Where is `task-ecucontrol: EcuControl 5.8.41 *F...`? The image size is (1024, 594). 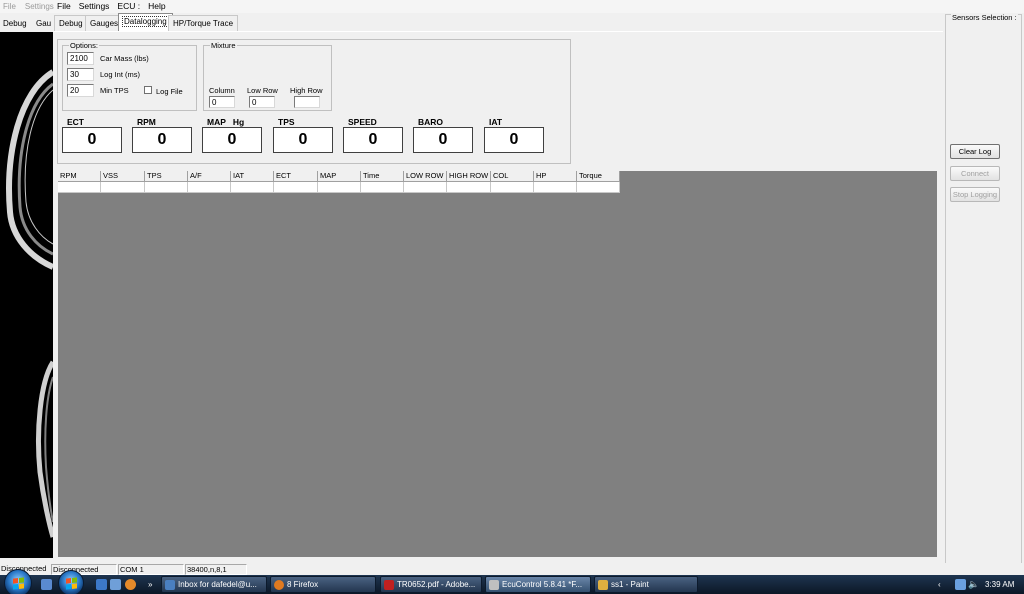 task-ecucontrol: EcuControl 5.8.41 *F... is located at coordinates (538, 584).